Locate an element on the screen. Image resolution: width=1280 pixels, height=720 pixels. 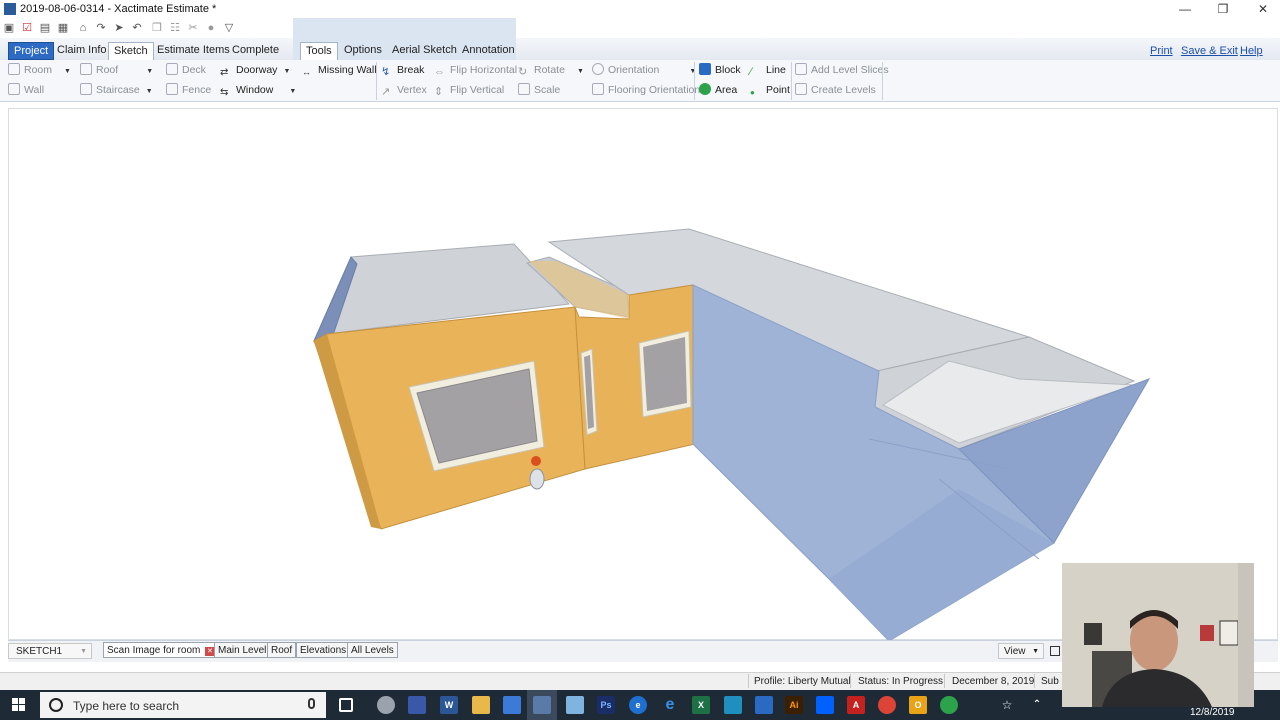
window-button: ⇆ Window ▼ is located at coordinates (258, 90).